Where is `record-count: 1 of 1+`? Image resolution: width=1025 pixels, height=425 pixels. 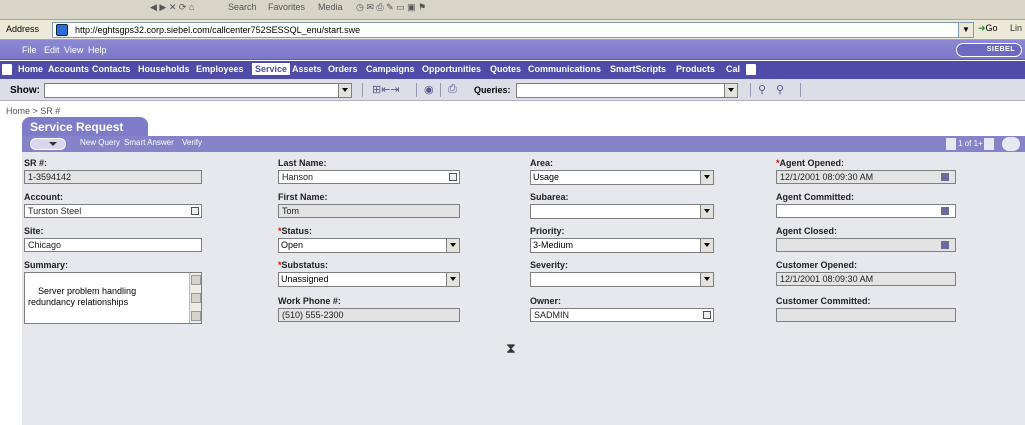 record-count: 1 of 1+ is located at coordinates (970, 143).